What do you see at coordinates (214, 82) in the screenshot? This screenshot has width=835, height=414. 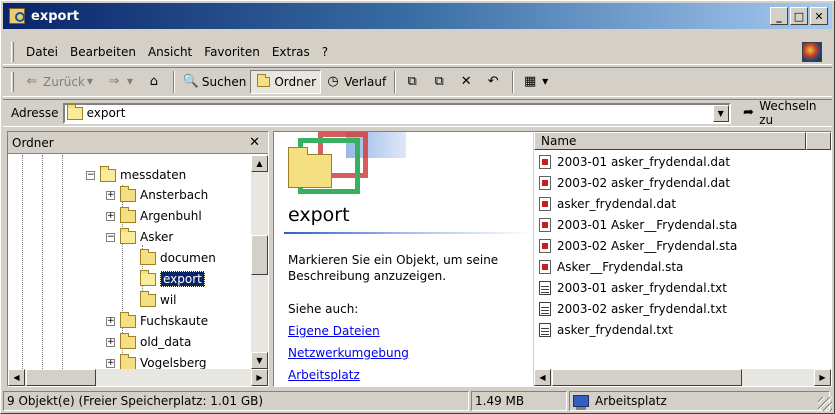 I see `search-button: 🔍 Suchen` at bounding box center [214, 82].